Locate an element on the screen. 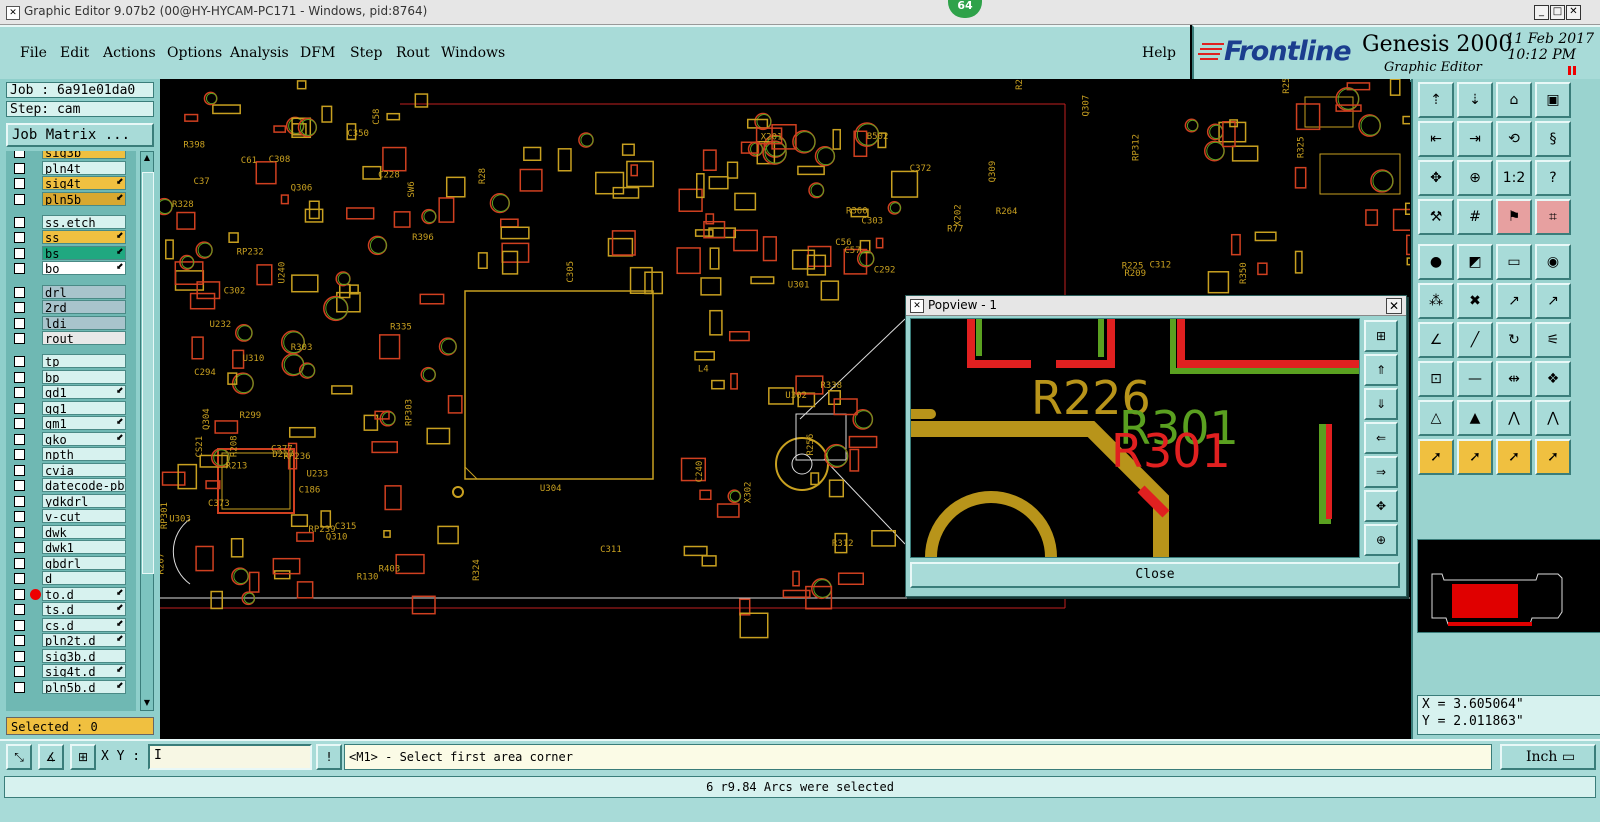 Image resolution: width=1600 pixels, height=822 pixels. layer-row: cs.d ⬋ is located at coordinates (71, 625).